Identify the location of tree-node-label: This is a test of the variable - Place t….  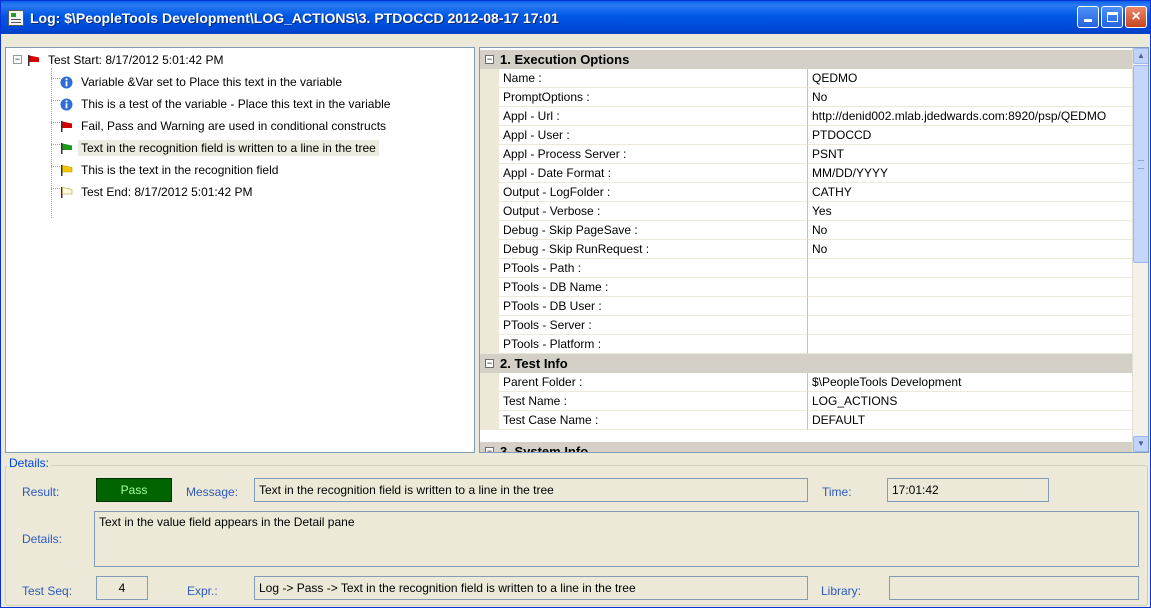
(236, 104).